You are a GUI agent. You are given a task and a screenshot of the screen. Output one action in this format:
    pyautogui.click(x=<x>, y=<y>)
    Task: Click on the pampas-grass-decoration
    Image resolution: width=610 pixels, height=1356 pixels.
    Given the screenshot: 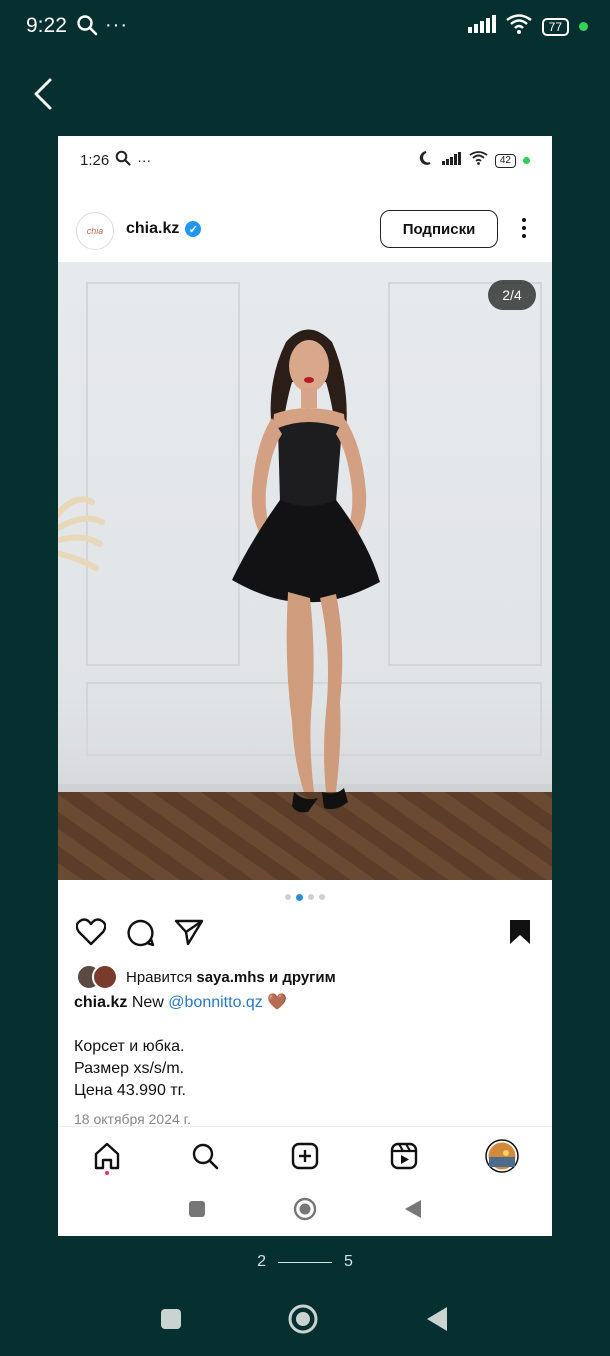 What is the action you would take?
    pyautogui.click(x=85, y=529)
    